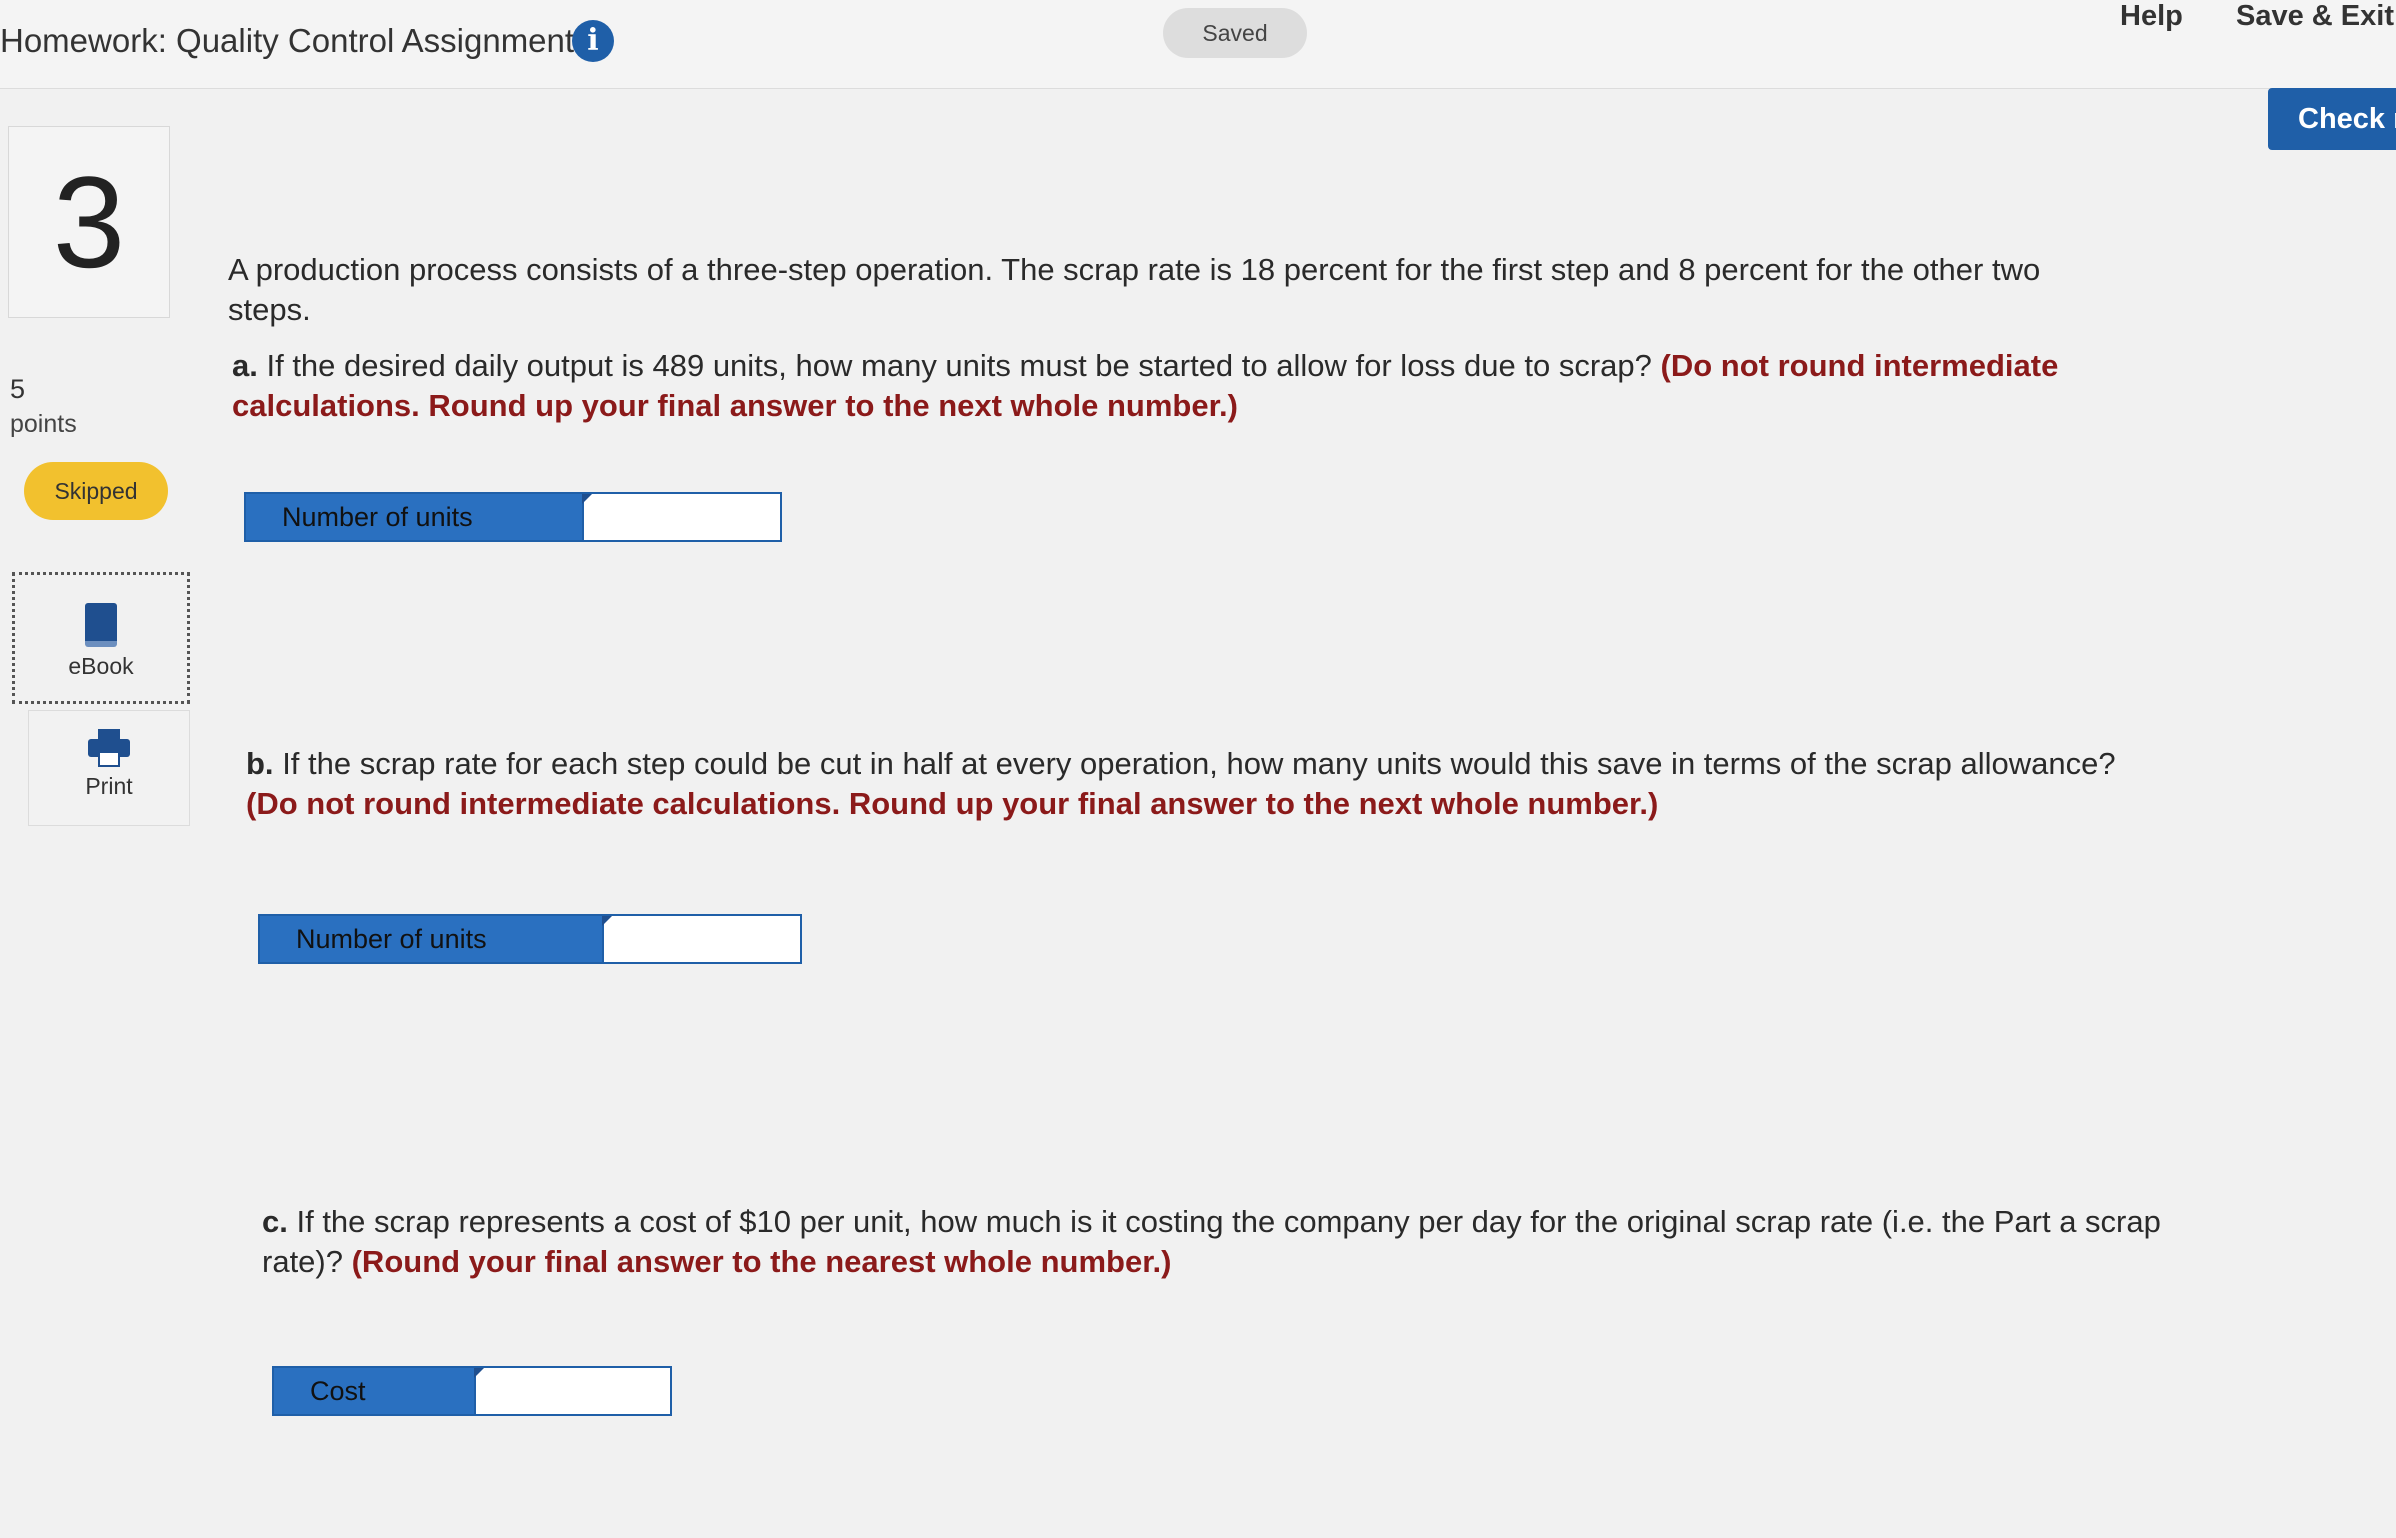  What do you see at coordinates (109, 749) in the screenshot?
I see `printer-icon` at bounding box center [109, 749].